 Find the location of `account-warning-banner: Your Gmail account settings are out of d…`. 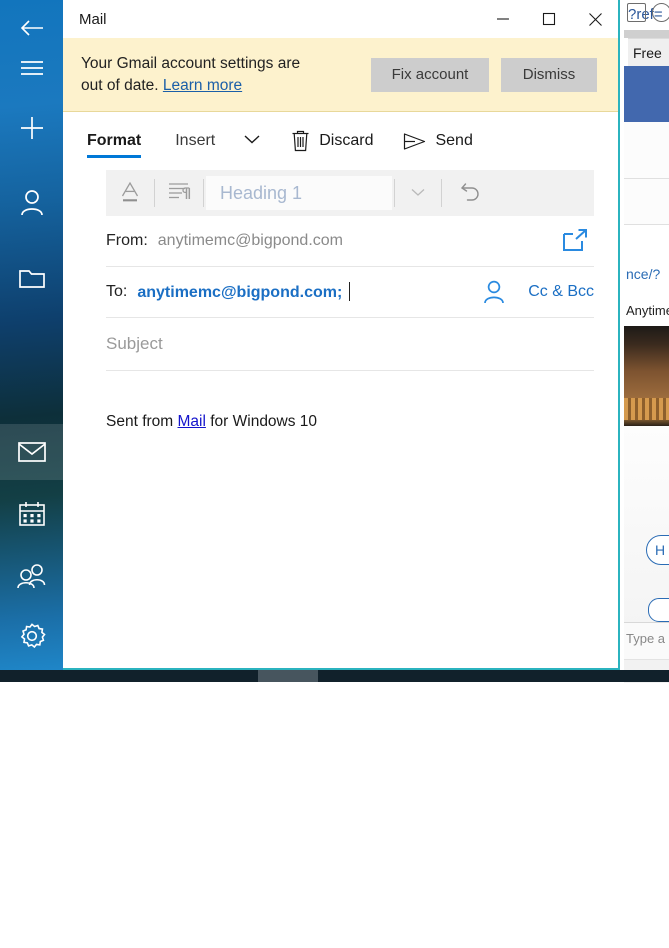

account-warning-banner: Your Gmail account settings are out of d… is located at coordinates (340, 75).